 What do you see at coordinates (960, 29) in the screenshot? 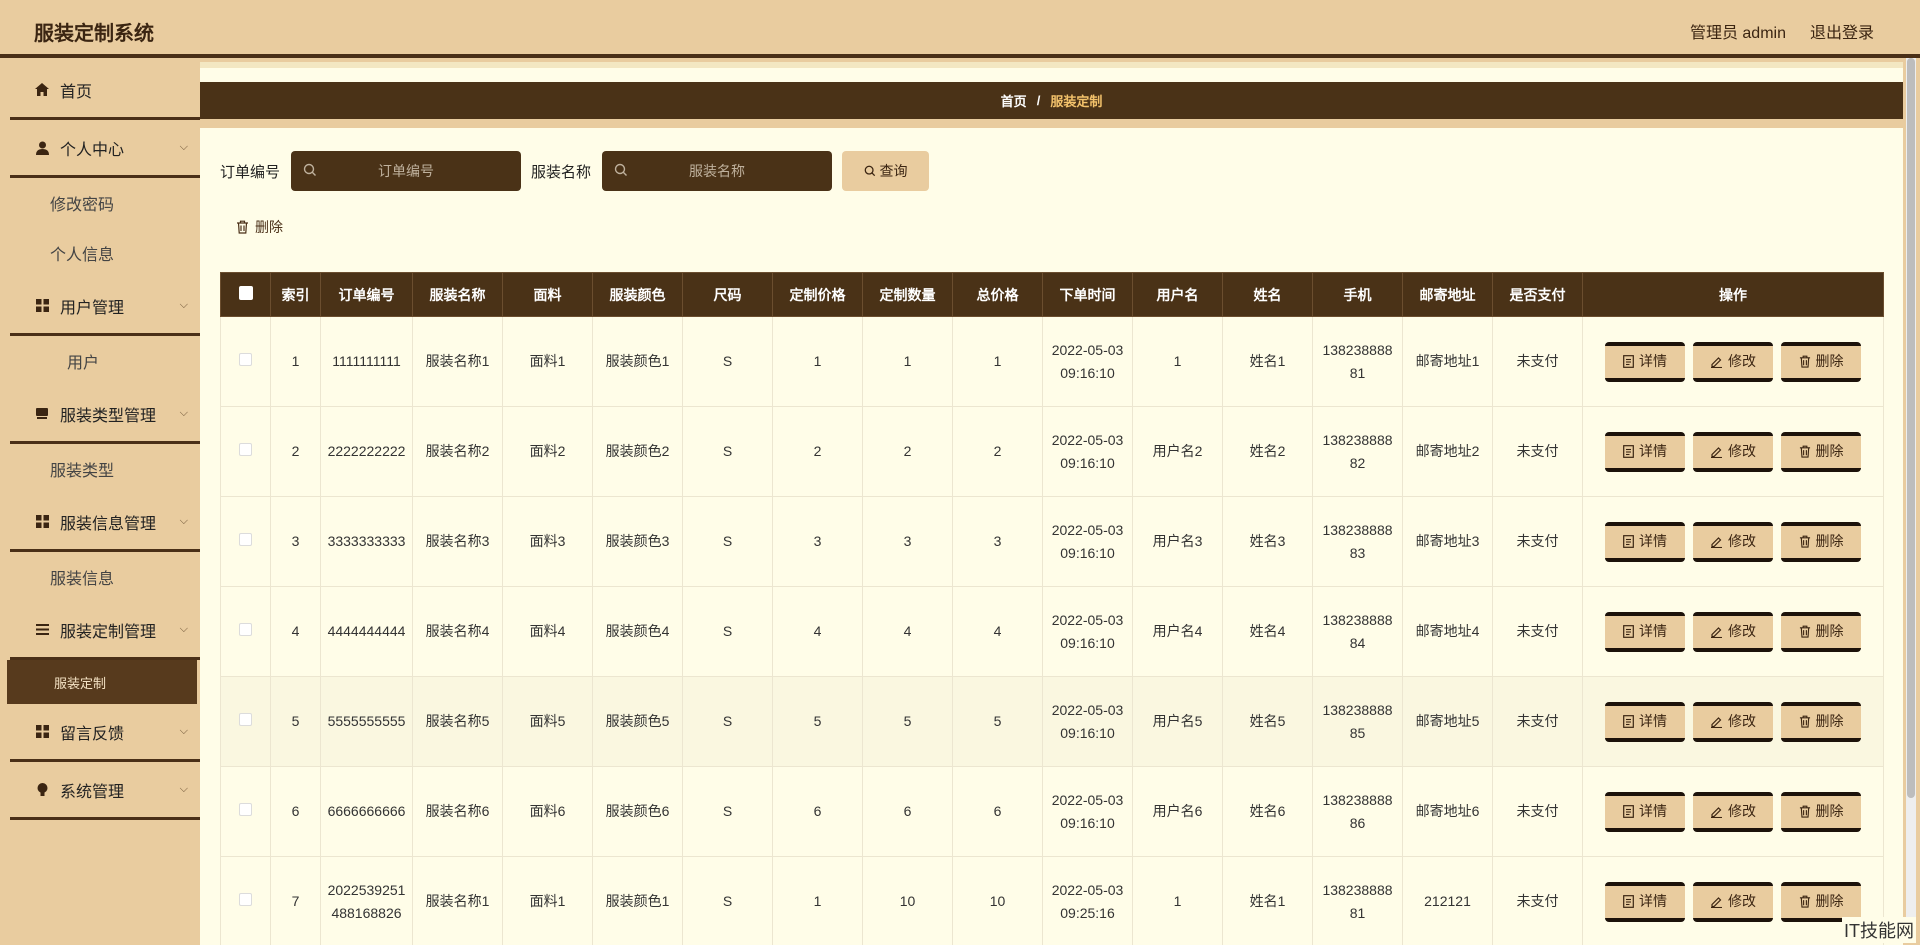
I see `top-bar: 服装定制系统 管理员 admin 退出登录` at bounding box center [960, 29].